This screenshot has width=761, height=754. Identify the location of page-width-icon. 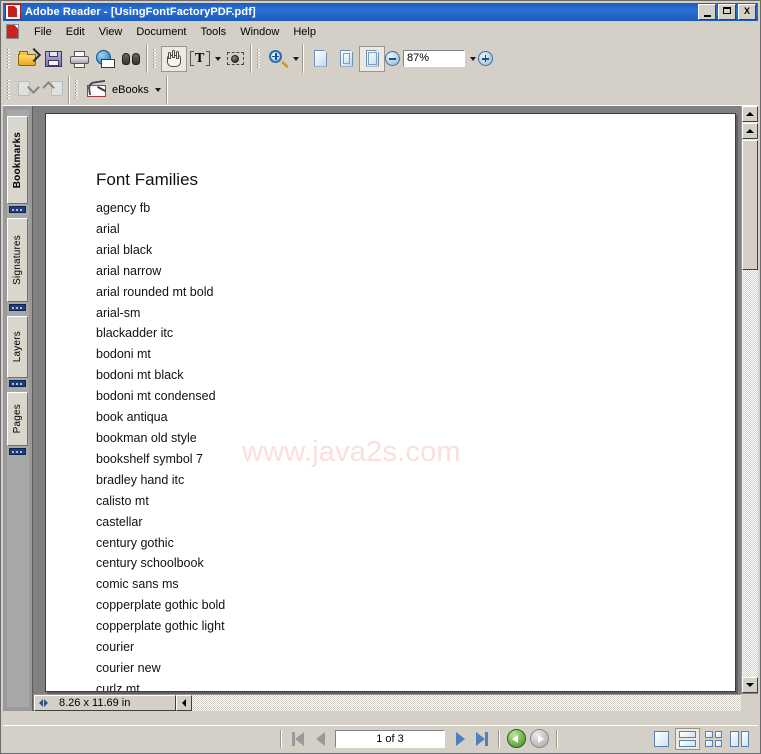
(372, 59).